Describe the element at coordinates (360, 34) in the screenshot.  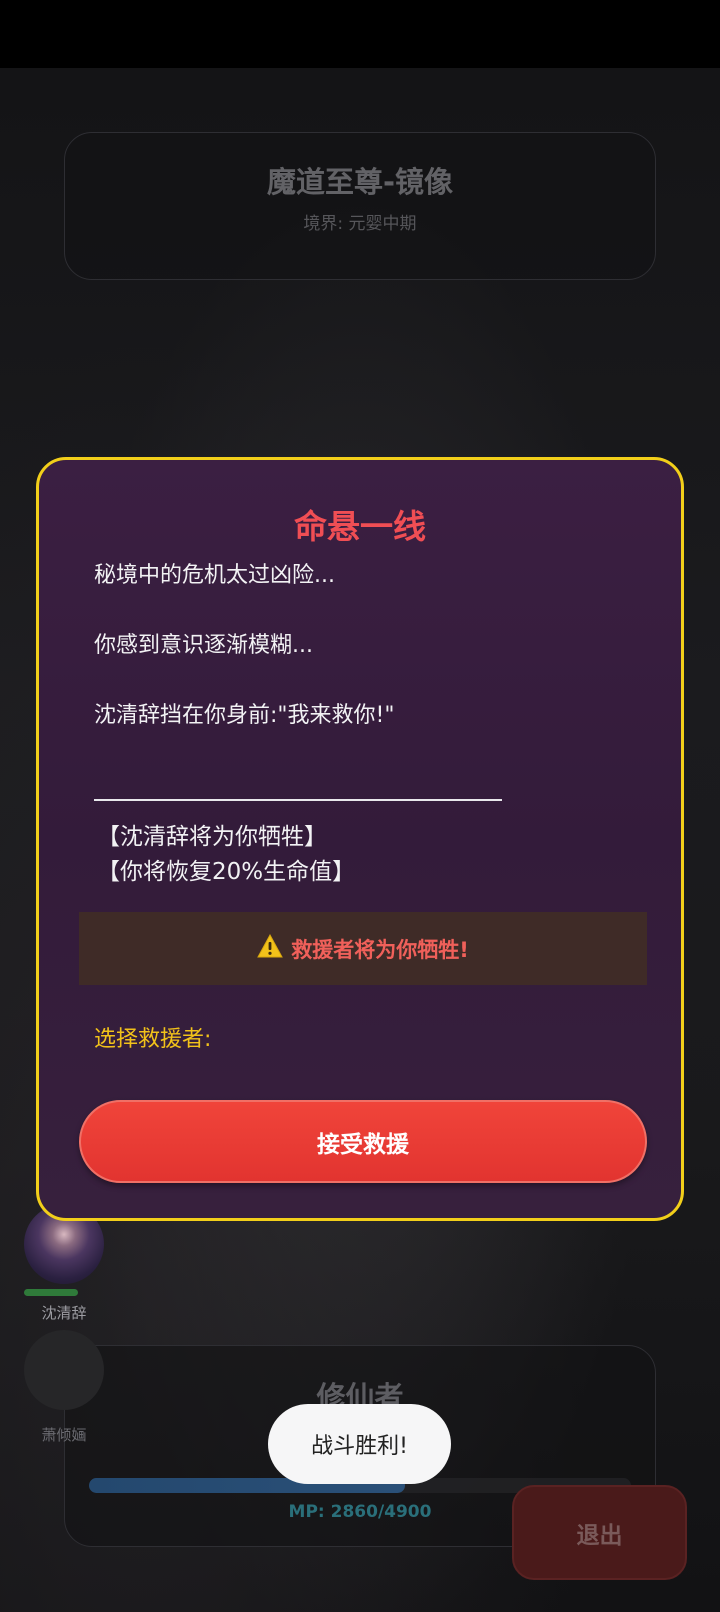
I see `status-bar` at that location.